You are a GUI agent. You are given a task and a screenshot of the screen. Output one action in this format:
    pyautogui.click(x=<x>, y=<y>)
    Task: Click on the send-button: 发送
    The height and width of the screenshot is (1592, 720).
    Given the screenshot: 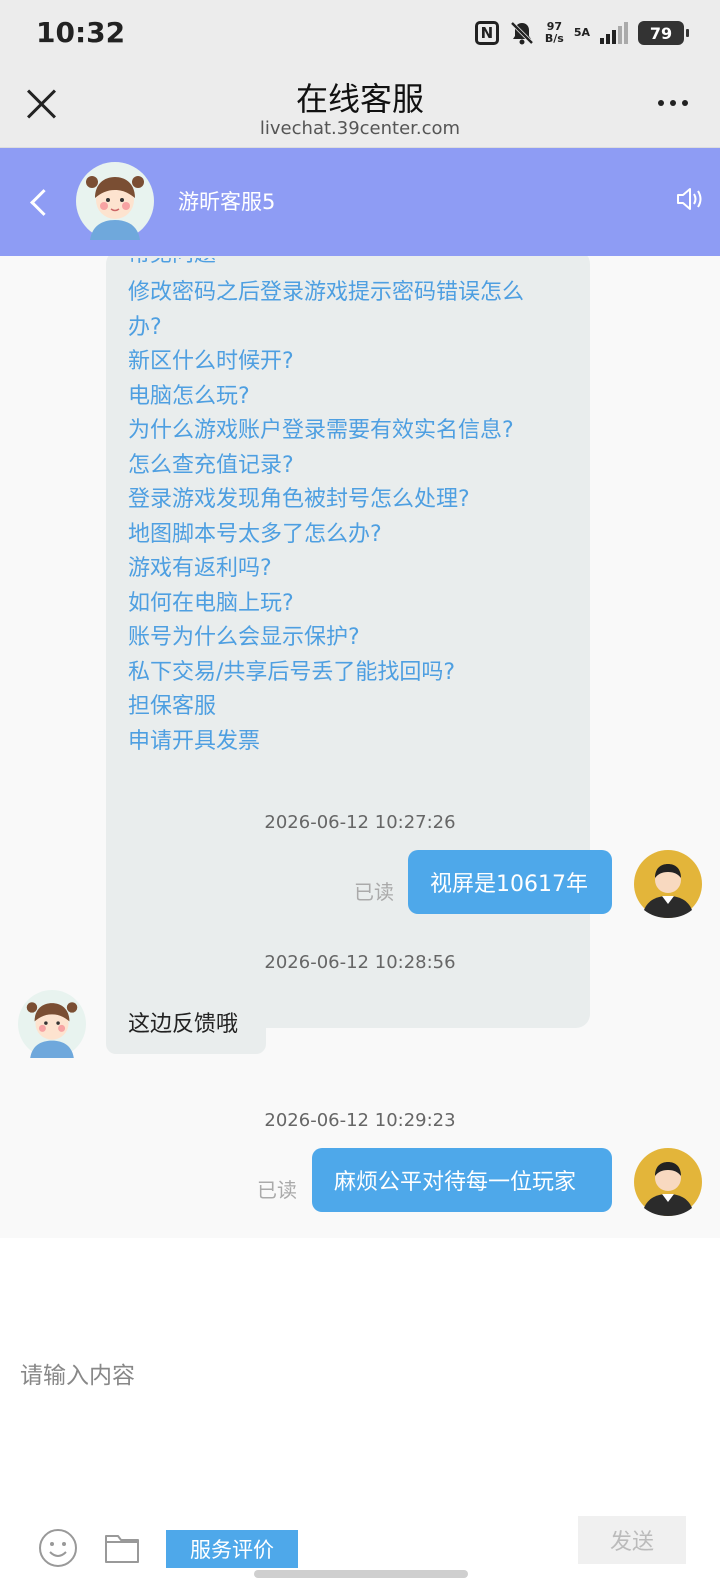 What is the action you would take?
    pyautogui.click(x=632, y=1540)
    